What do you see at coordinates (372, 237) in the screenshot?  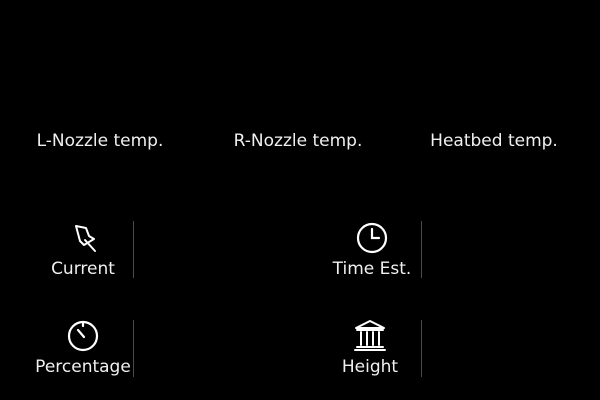 I see `clock-icon` at bounding box center [372, 237].